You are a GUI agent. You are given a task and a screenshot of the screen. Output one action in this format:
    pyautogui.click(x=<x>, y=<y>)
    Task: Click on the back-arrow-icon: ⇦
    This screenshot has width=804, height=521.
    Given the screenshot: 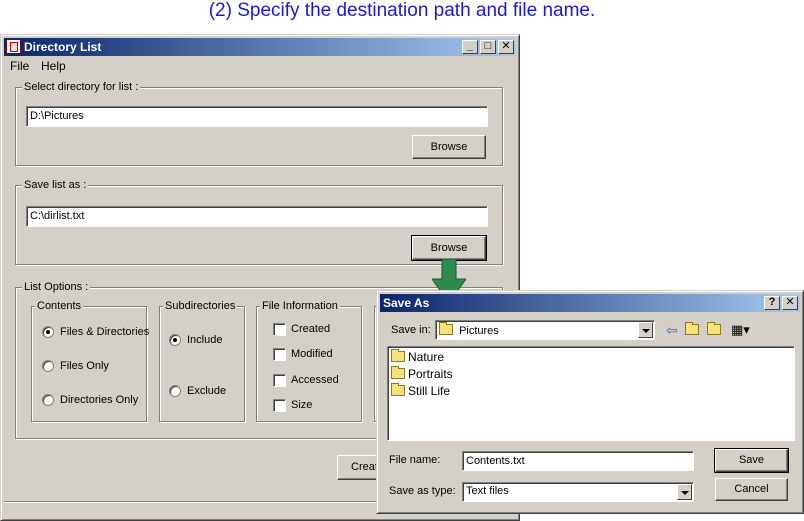 What is the action you would take?
    pyautogui.click(x=672, y=330)
    